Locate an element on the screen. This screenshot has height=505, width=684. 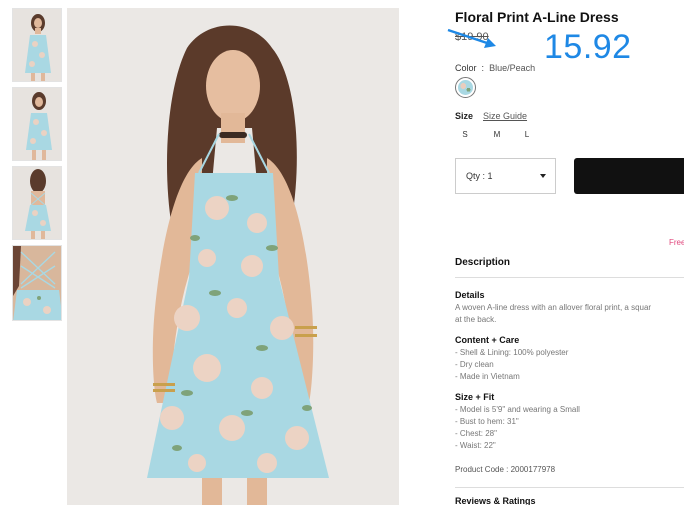
content-care-heading: Content + Care is located at coordinates (487, 340).